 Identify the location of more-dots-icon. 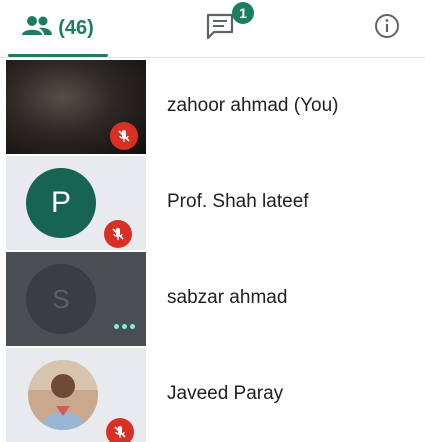
(128, 326).